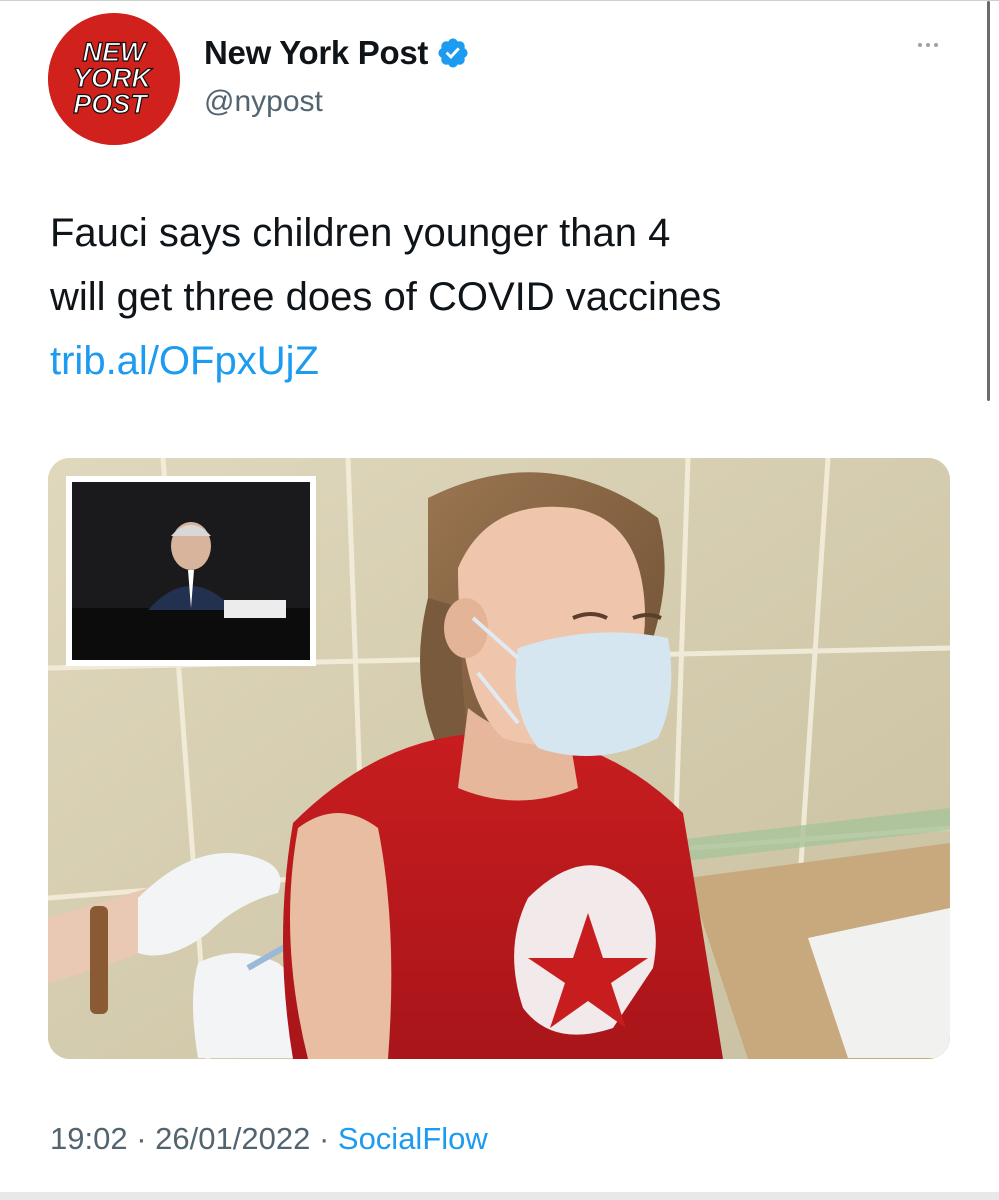  What do you see at coordinates (337, 102) in the screenshot?
I see `account-handle: @nypost` at bounding box center [337, 102].